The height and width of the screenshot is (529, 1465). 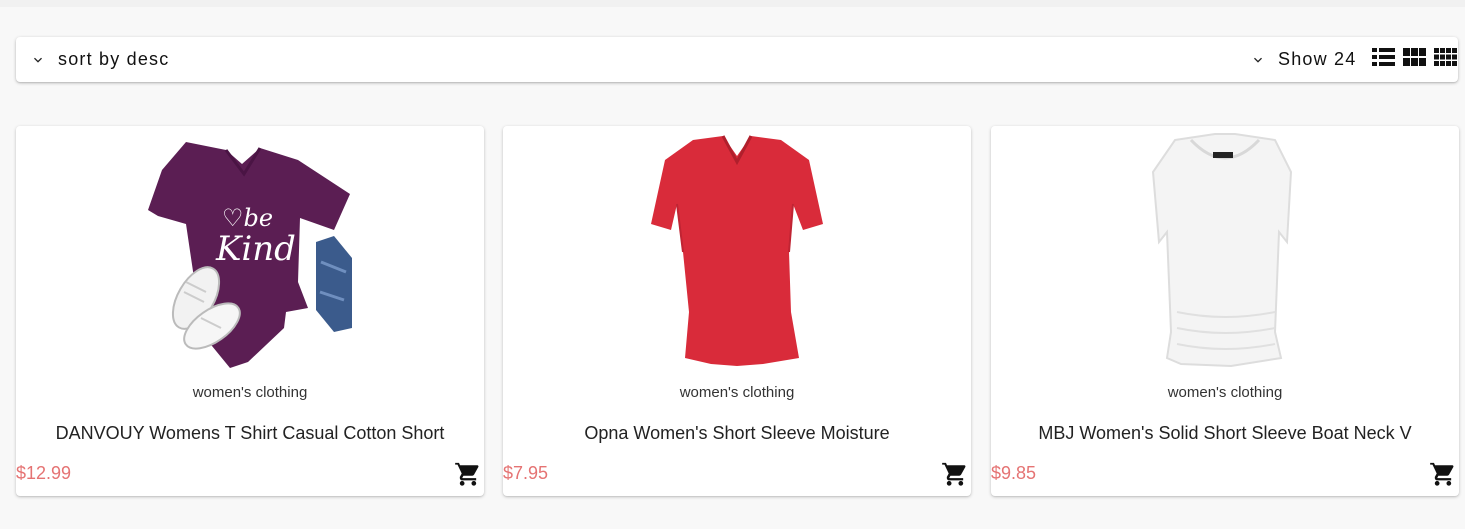 I want to click on sort-dropdown: sort by desc, so click(x=99, y=59).